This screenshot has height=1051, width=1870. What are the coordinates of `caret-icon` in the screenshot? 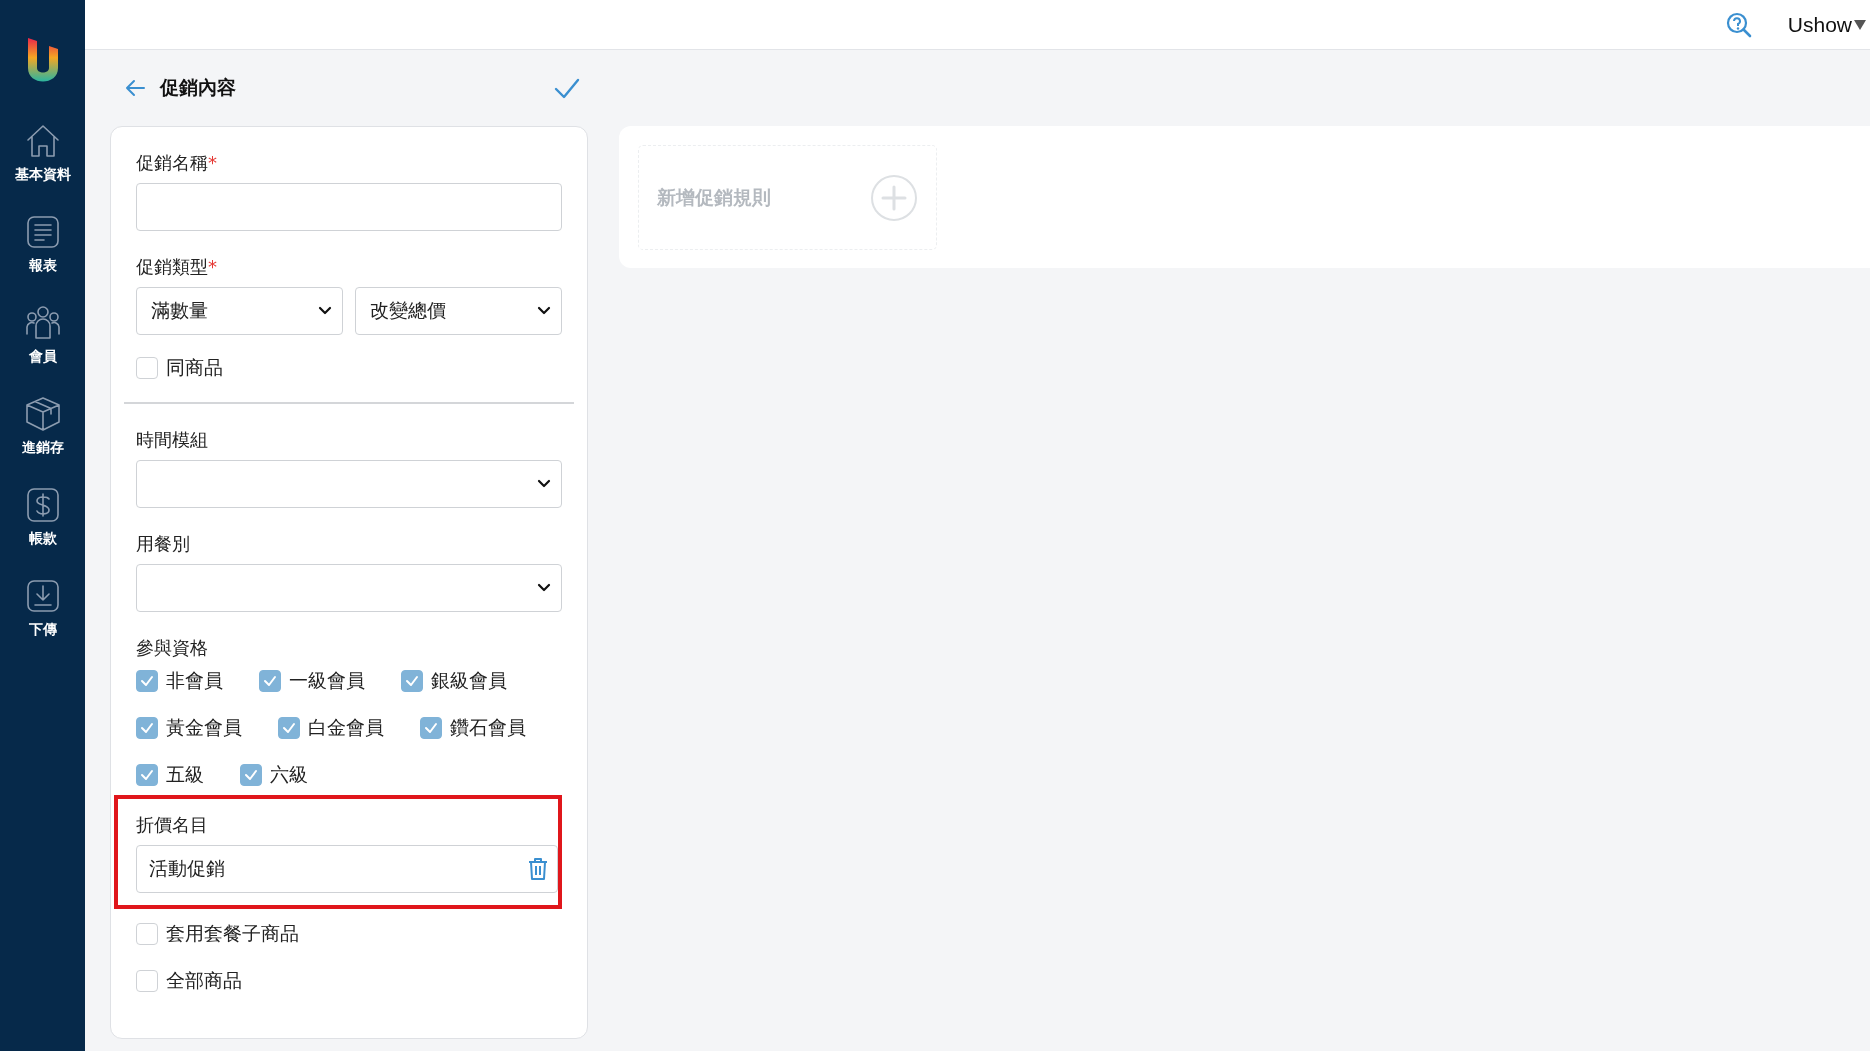 It's located at (1860, 24).